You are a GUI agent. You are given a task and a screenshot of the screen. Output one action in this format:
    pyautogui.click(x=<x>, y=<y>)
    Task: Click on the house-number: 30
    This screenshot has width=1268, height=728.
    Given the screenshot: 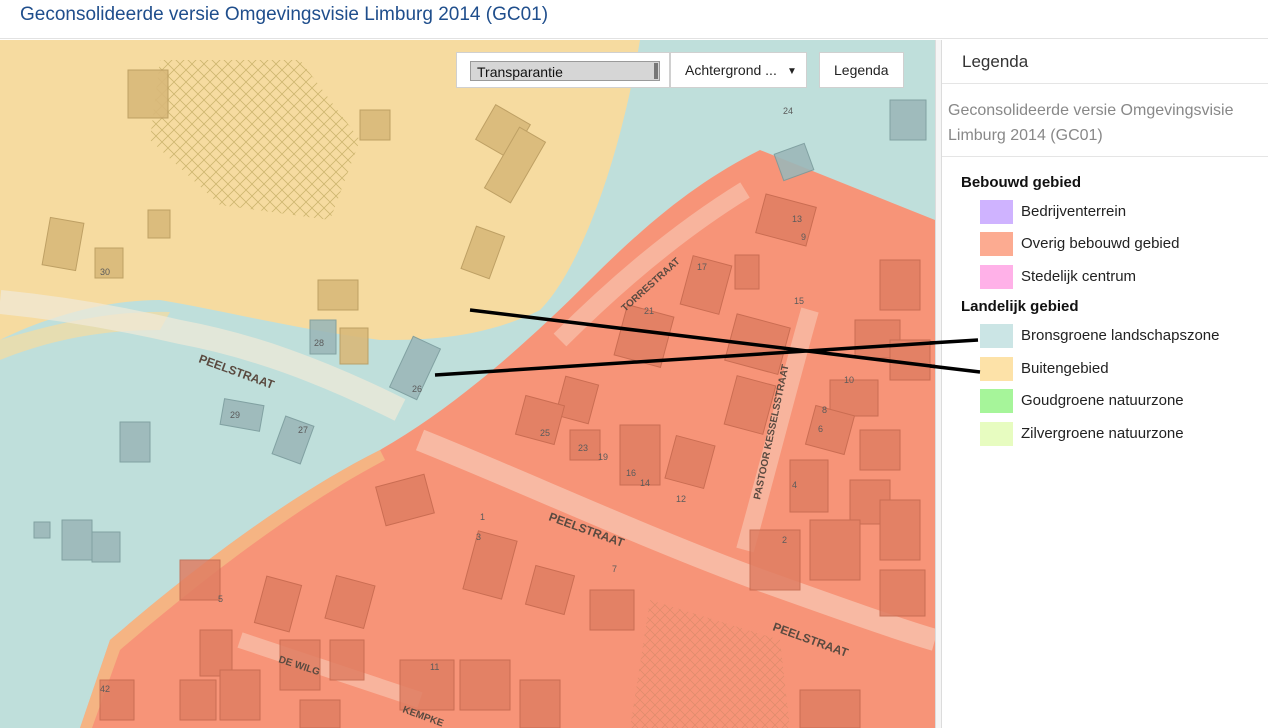 What is the action you would take?
    pyautogui.click(x=105, y=272)
    